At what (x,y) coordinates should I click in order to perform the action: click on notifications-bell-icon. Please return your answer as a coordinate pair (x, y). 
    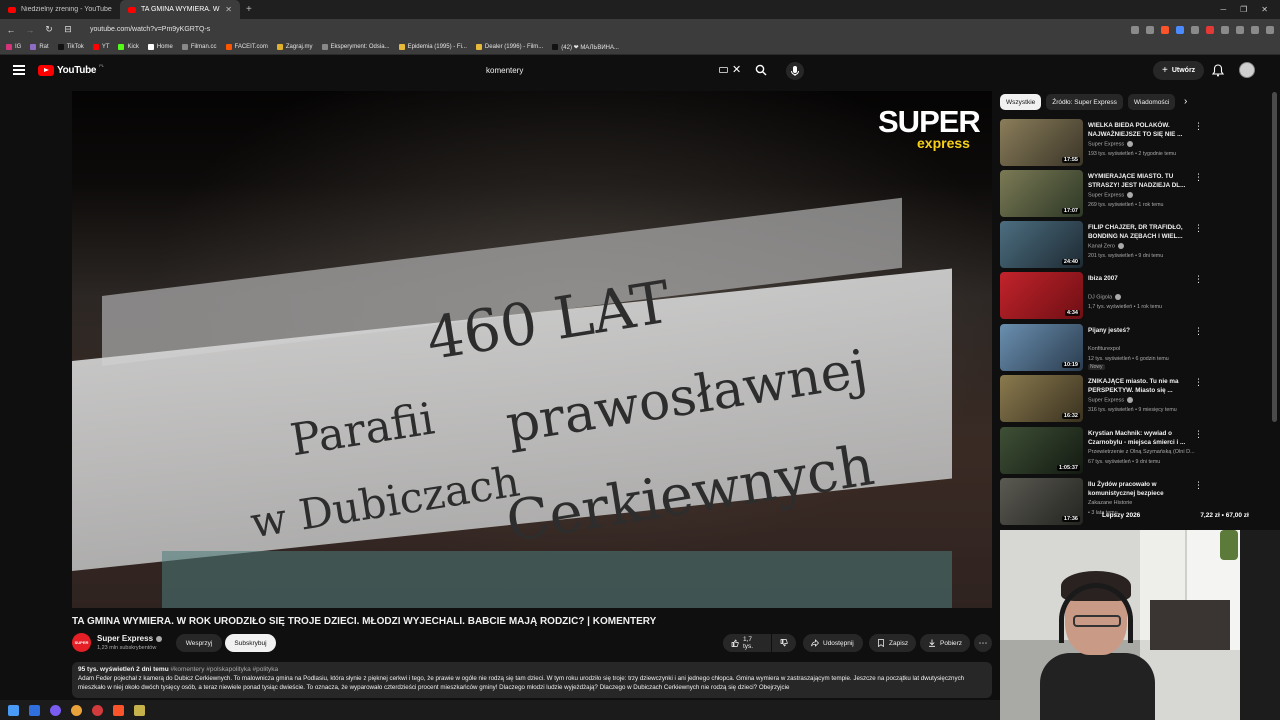
    Looking at the image, I should click on (1218, 70).